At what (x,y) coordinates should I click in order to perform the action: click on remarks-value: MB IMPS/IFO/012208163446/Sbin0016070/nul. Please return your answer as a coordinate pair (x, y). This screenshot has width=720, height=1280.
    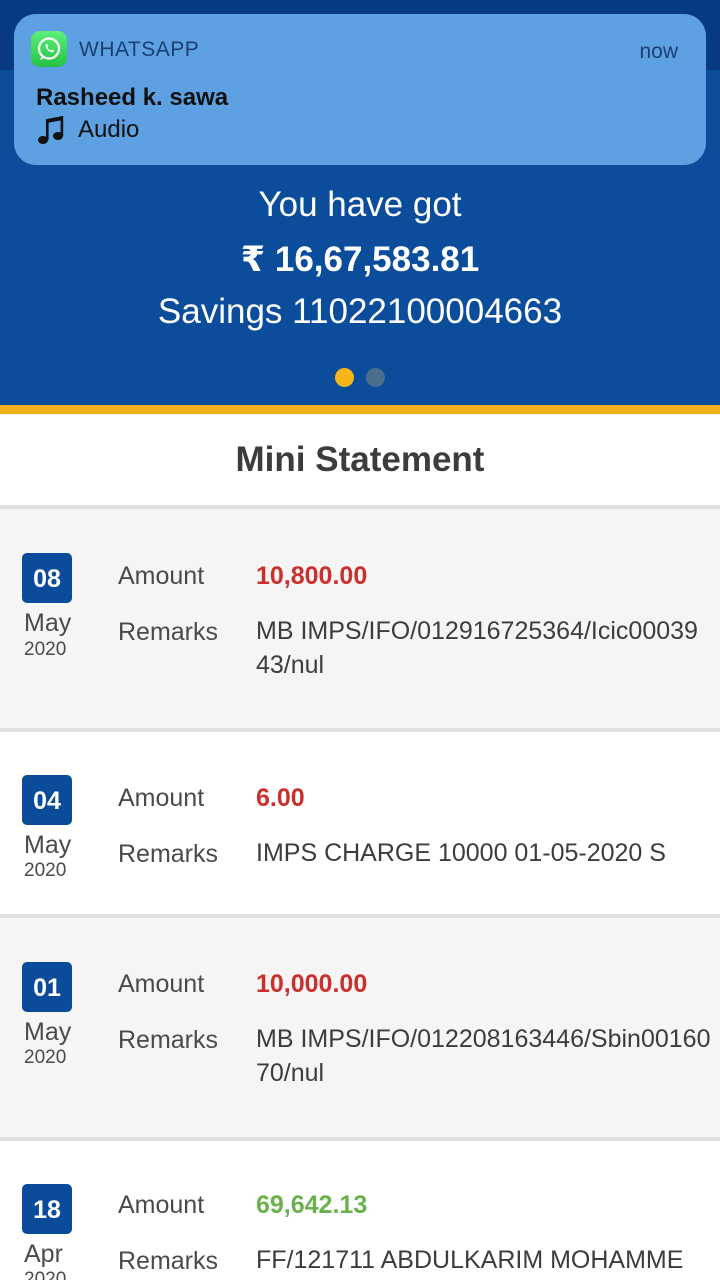
    Looking at the image, I should click on (483, 1056).